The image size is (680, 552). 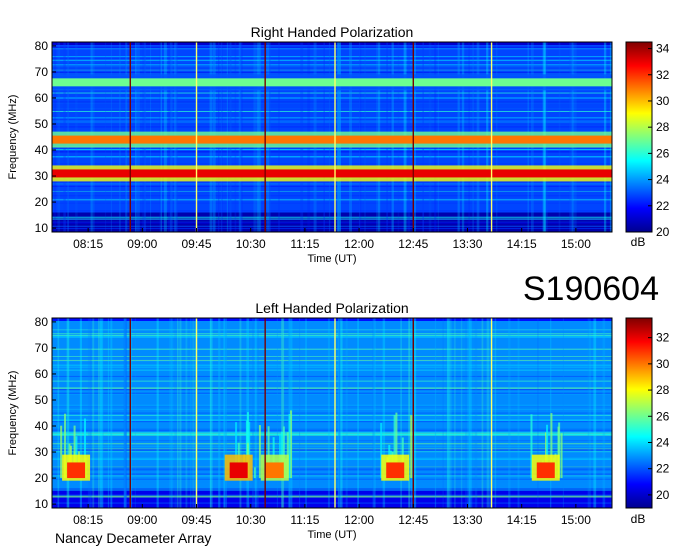 What do you see at coordinates (42, 374) in the screenshot?
I see `y-tick-label: 60` at bounding box center [42, 374].